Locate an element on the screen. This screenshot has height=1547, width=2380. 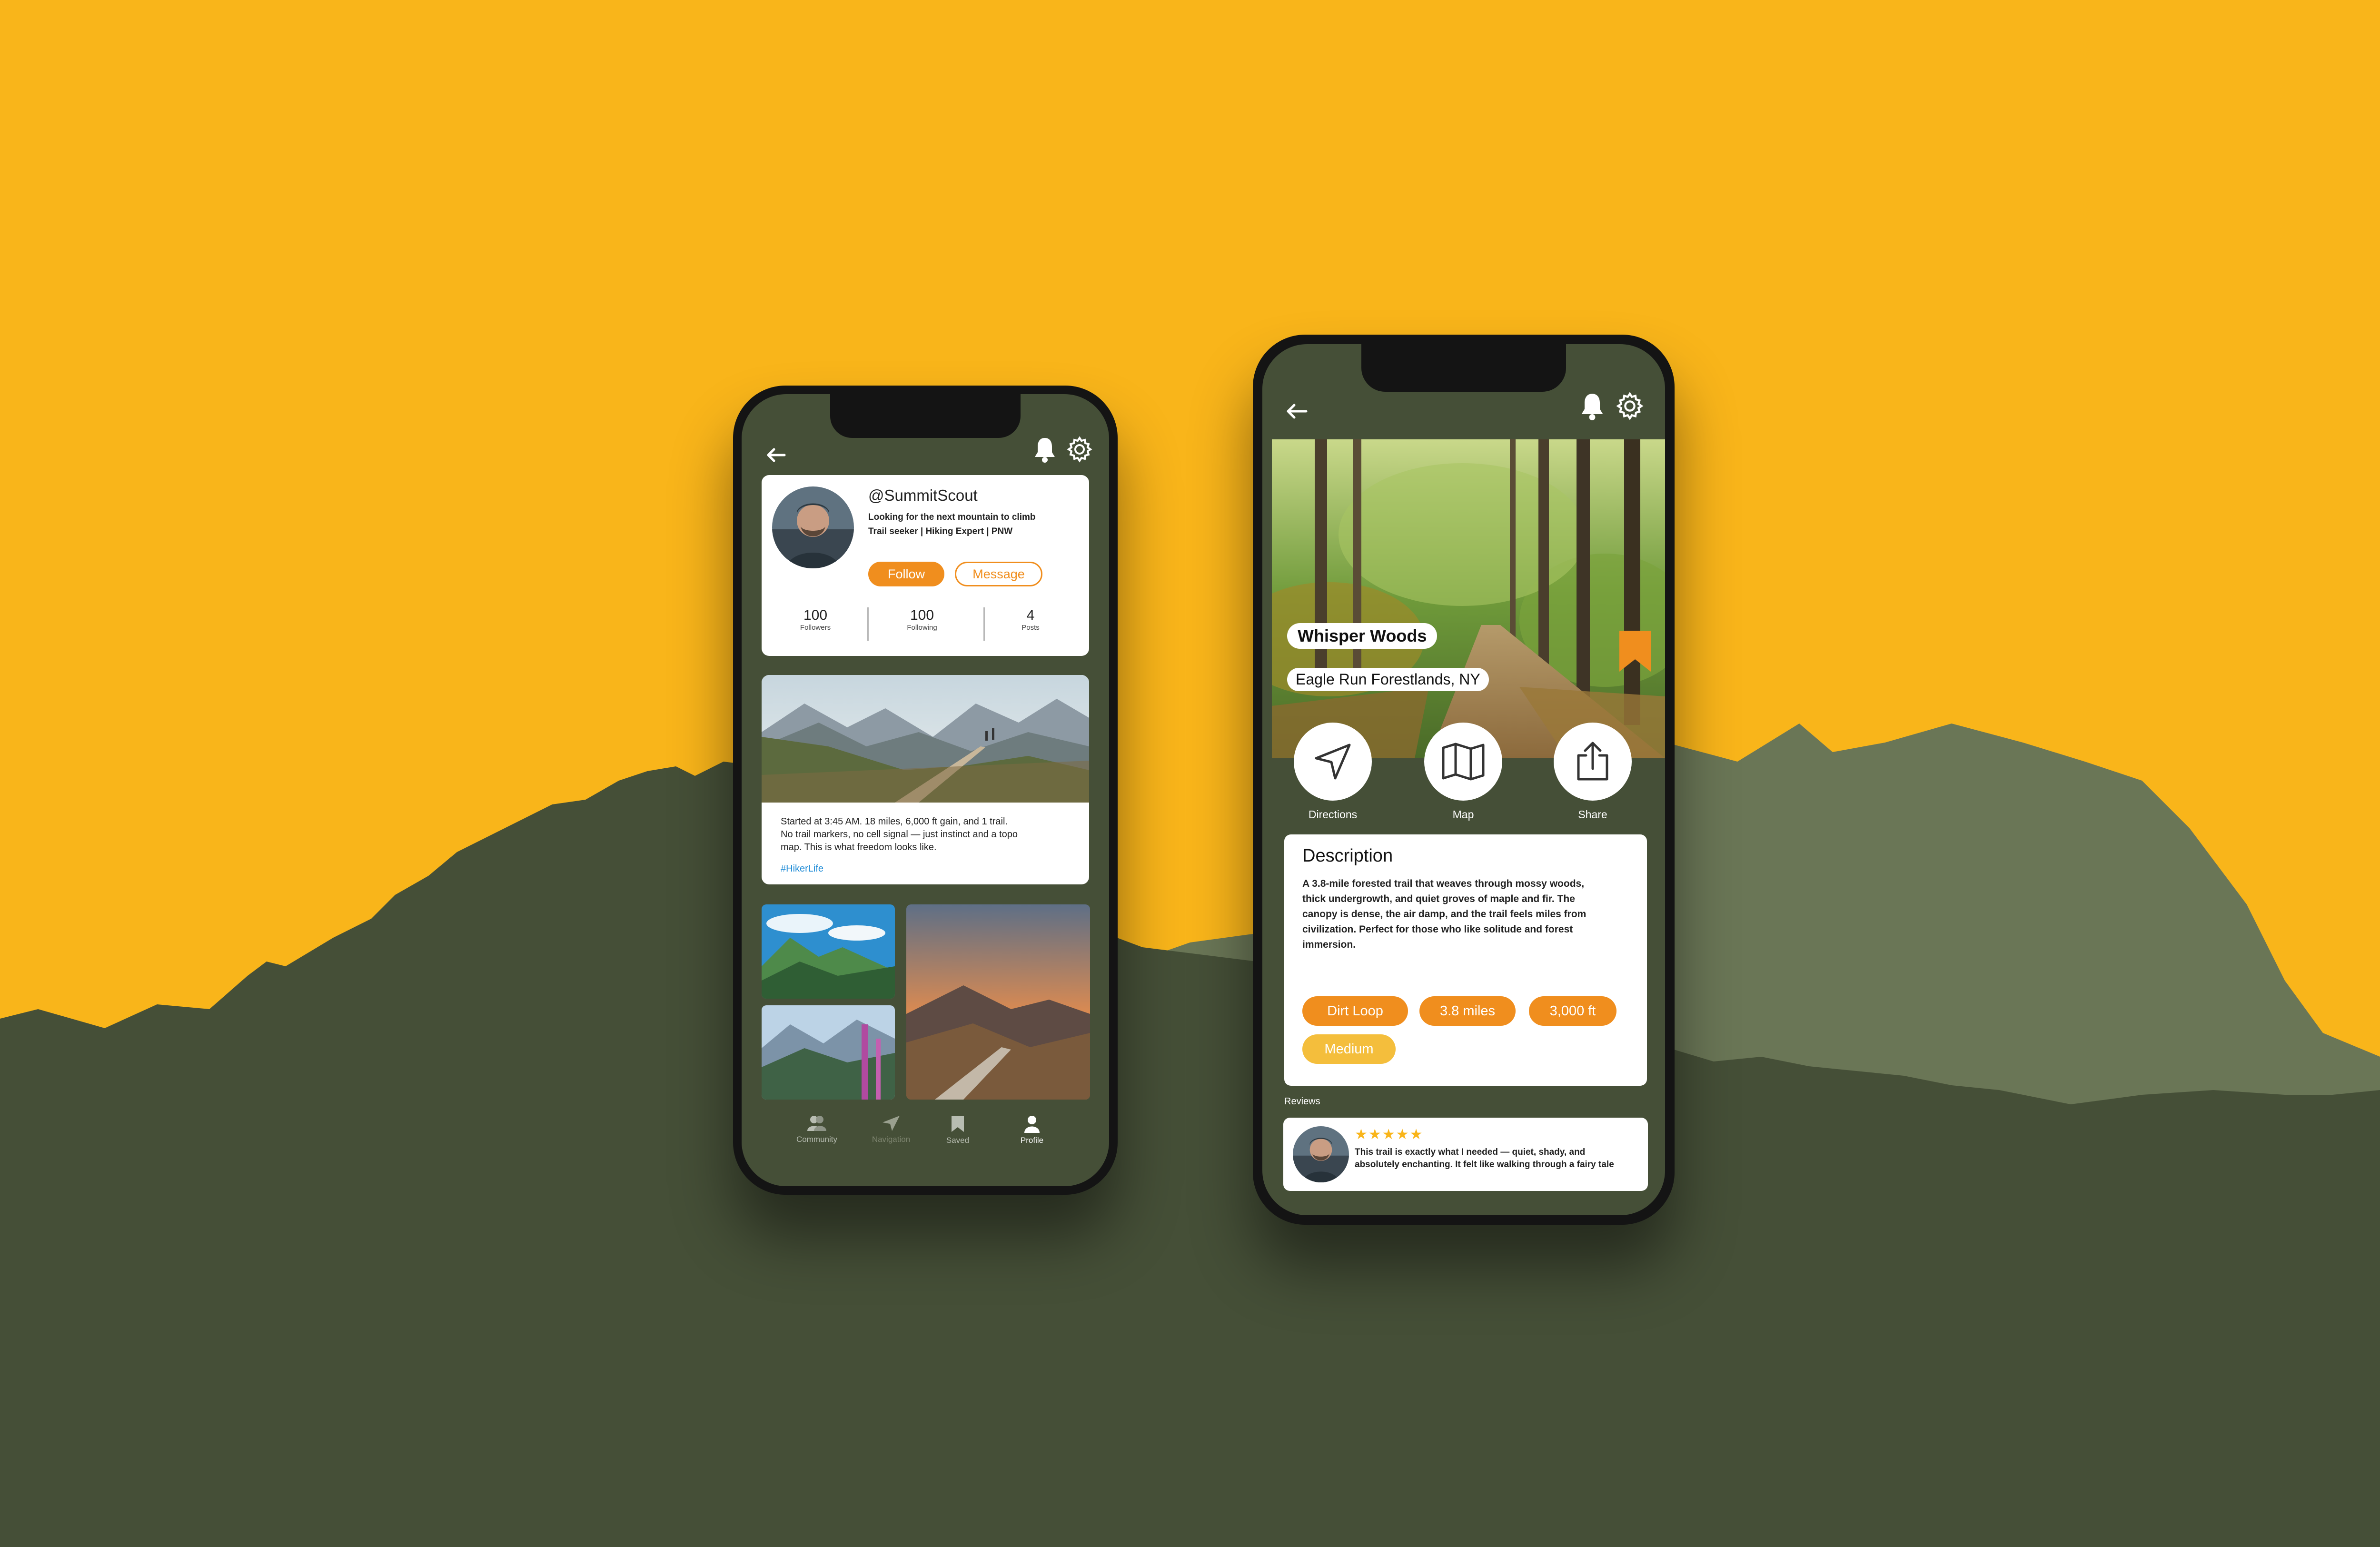
follow-button: Follow is located at coordinates (906, 574).